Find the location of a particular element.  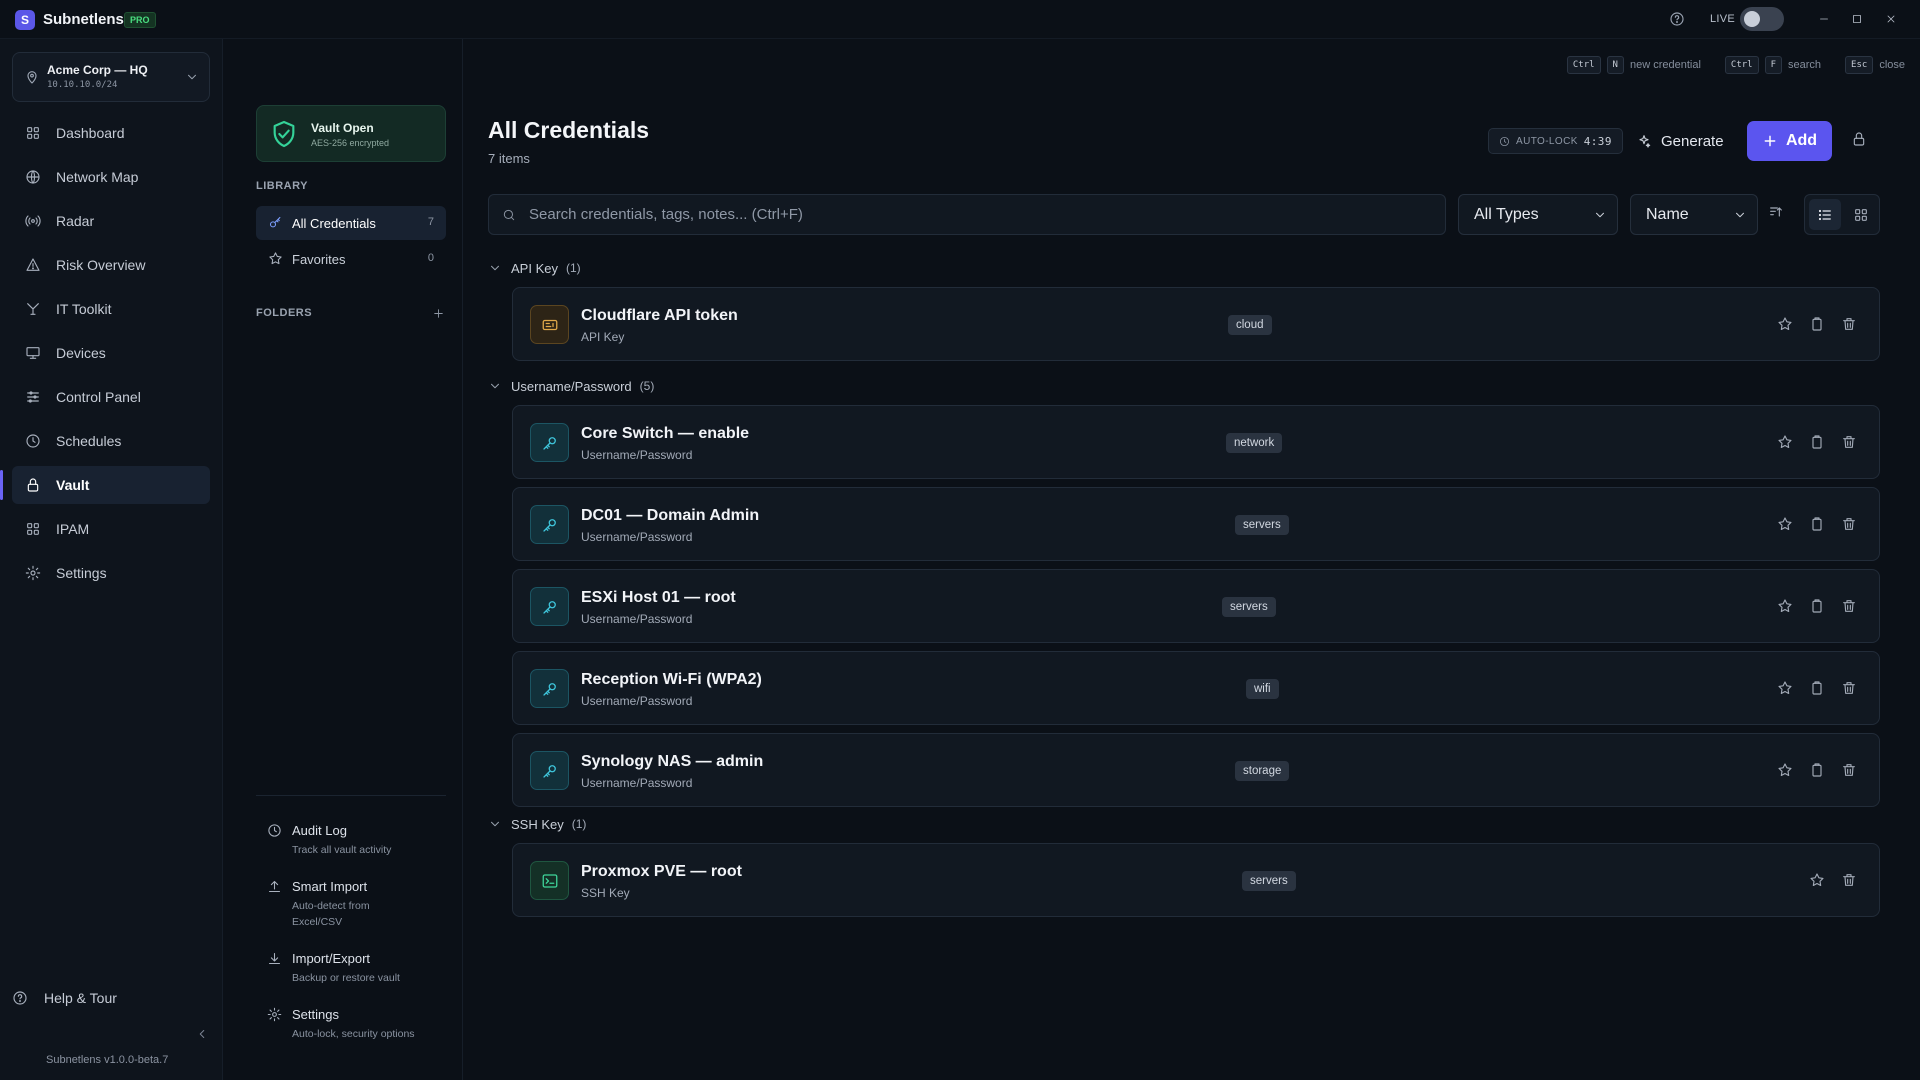

sort-icon is located at coordinates (1776, 212).